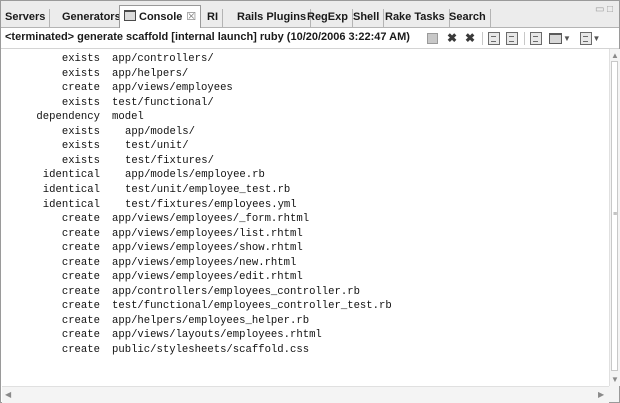 The width and height of the screenshot is (620, 403). I want to click on tab-label: Shell, so click(366, 17).